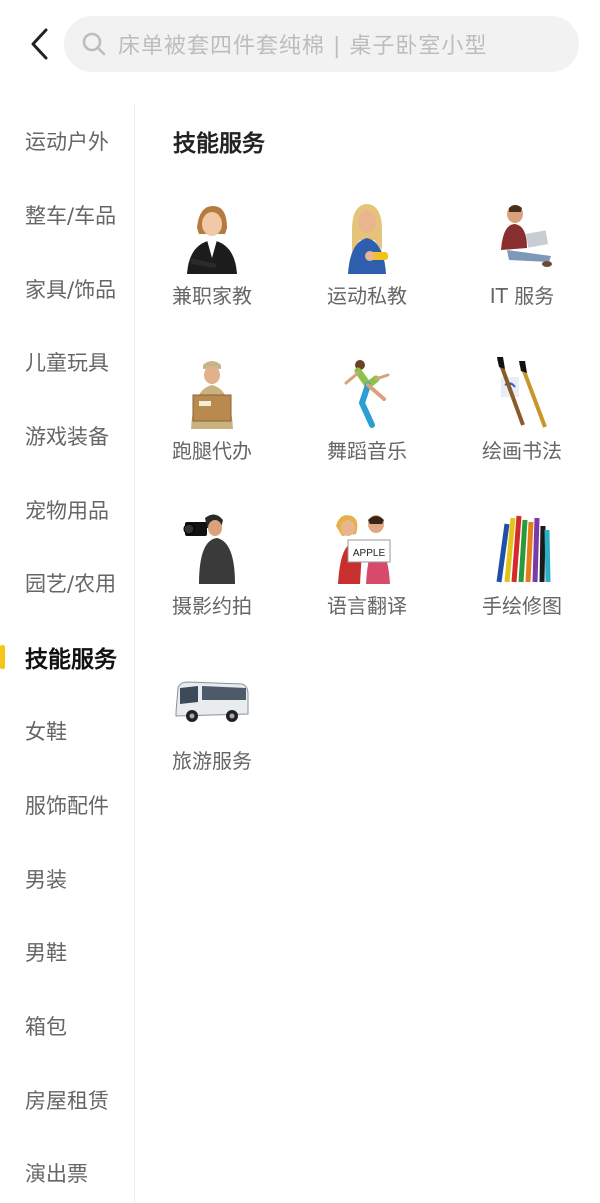 This screenshot has width=600, height=1203. I want to click on tile-label: 舞蹈音乐, so click(367, 451).